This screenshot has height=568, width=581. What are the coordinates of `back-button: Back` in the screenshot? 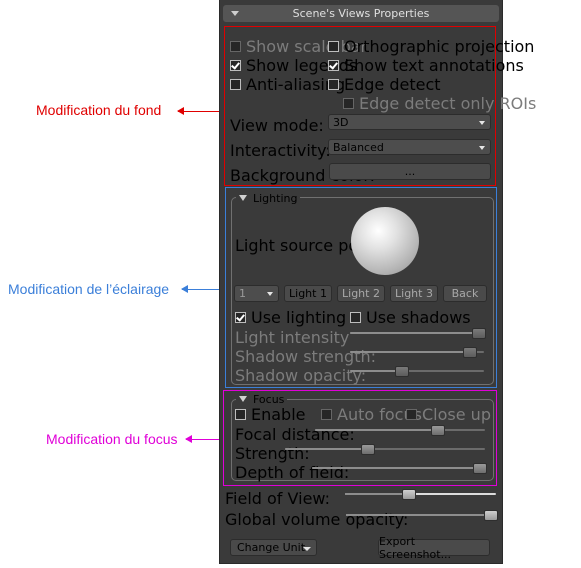 It's located at (465, 293).